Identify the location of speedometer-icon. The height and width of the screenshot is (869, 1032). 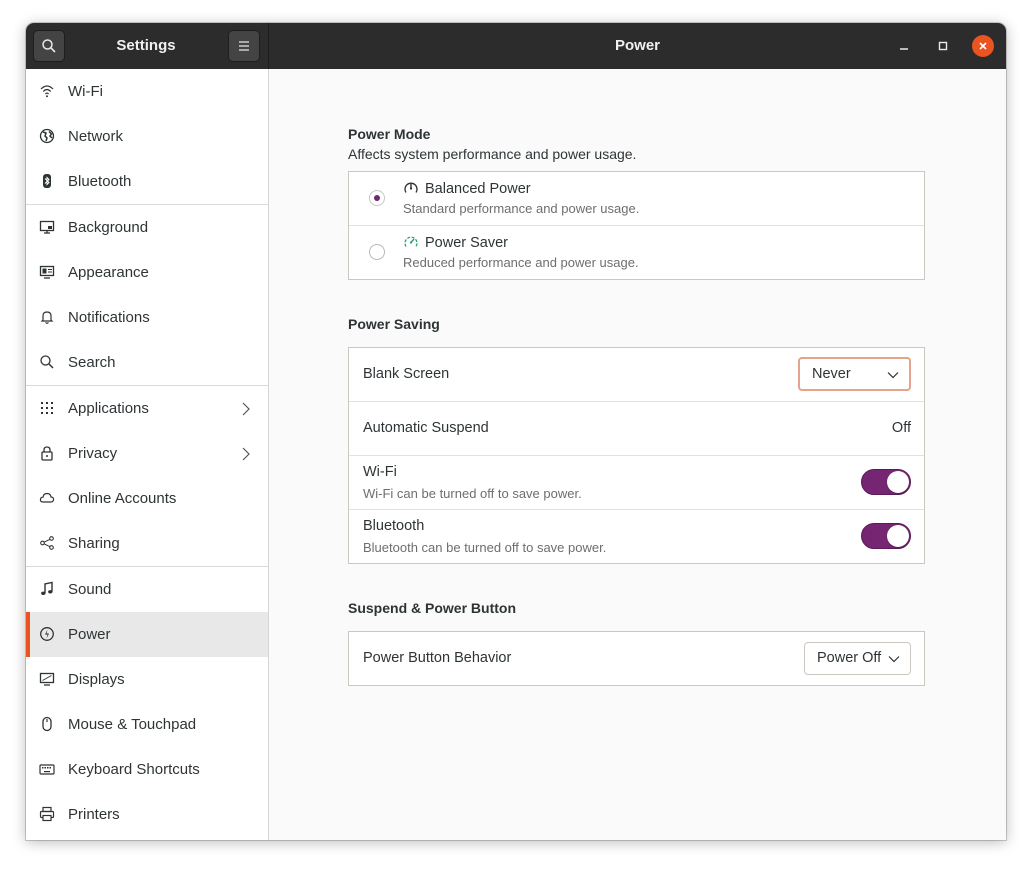
(411, 187).